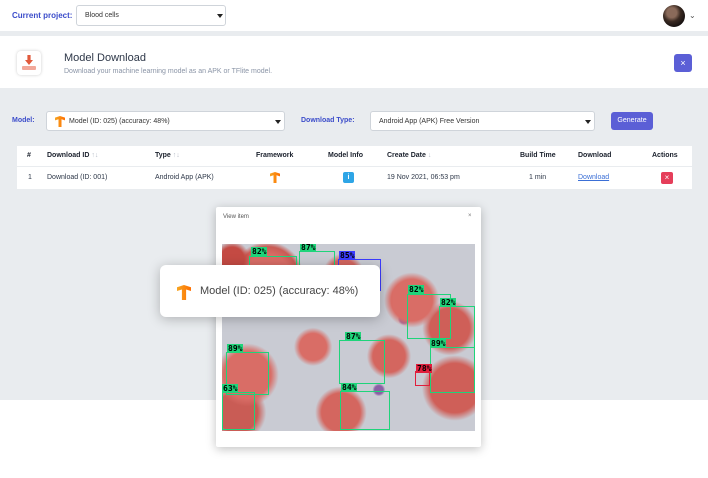 The image size is (708, 478). Describe the element at coordinates (275, 155) in the screenshot. I see `col-framework: Framework` at that location.